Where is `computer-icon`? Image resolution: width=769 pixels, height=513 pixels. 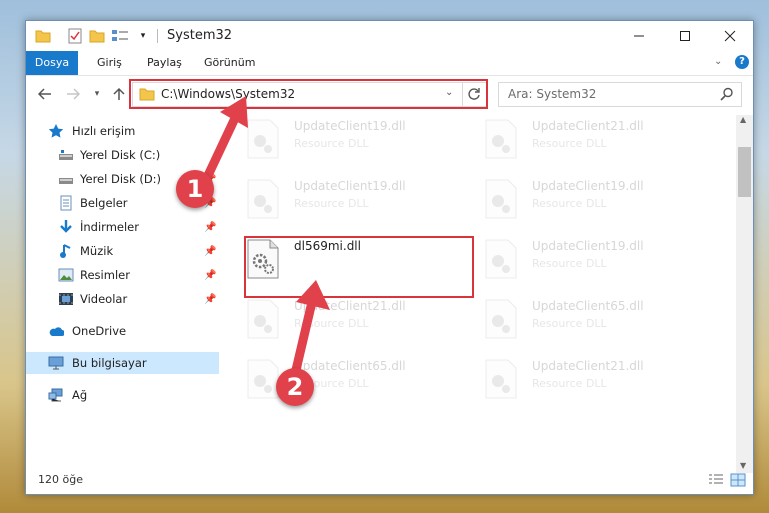
computer-icon is located at coordinates (56, 363).